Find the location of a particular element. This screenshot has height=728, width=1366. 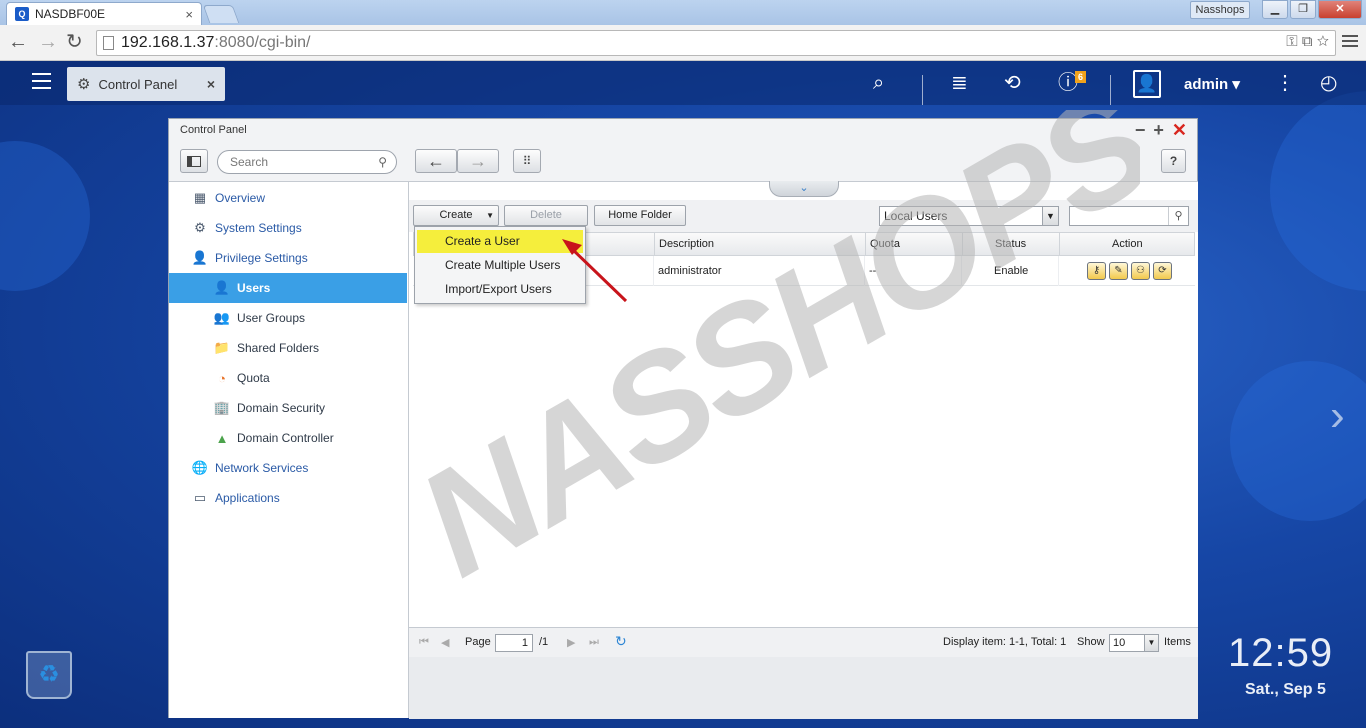

help-button: ? is located at coordinates (1173, 161).